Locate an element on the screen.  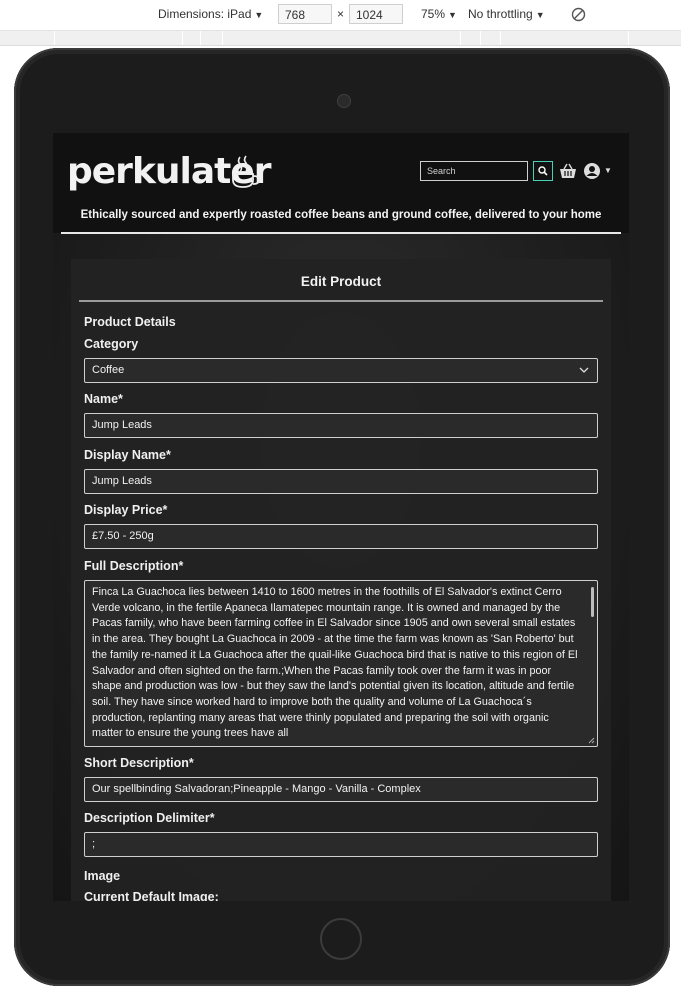
width-input: 768 is located at coordinates (305, 14).